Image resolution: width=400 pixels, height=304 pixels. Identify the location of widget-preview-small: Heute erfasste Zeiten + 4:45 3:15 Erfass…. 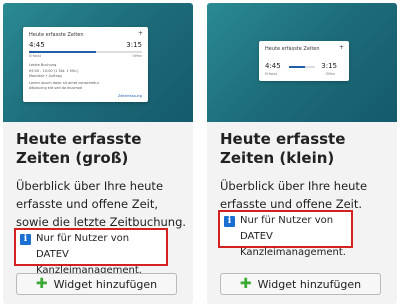
(304, 61).